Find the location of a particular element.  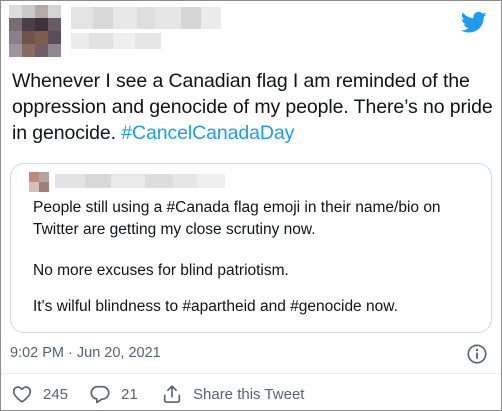

hashtag-link: #CancelCanadaDay is located at coordinates (207, 133).